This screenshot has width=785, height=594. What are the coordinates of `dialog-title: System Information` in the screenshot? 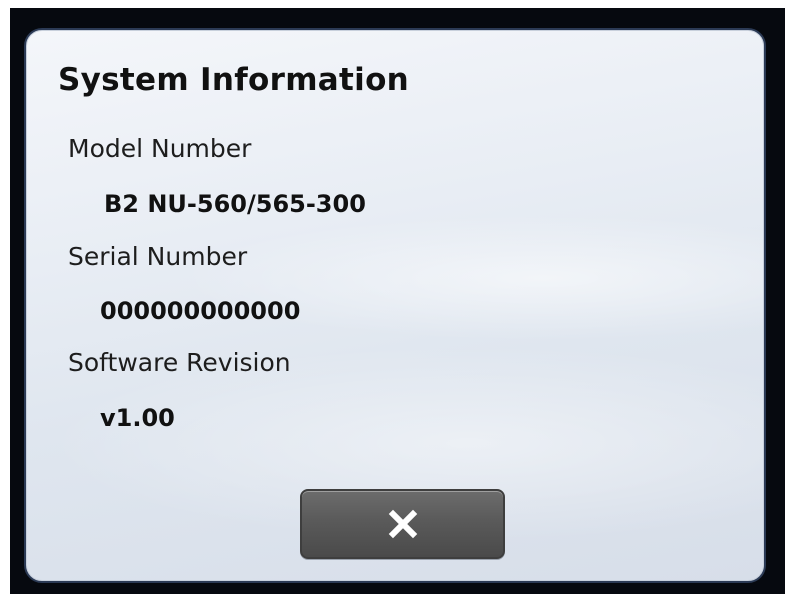 It's located at (234, 80).